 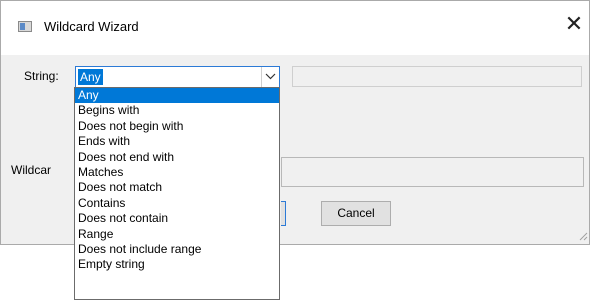 I want to click on string-label: String:, so click(x=41, y=76).